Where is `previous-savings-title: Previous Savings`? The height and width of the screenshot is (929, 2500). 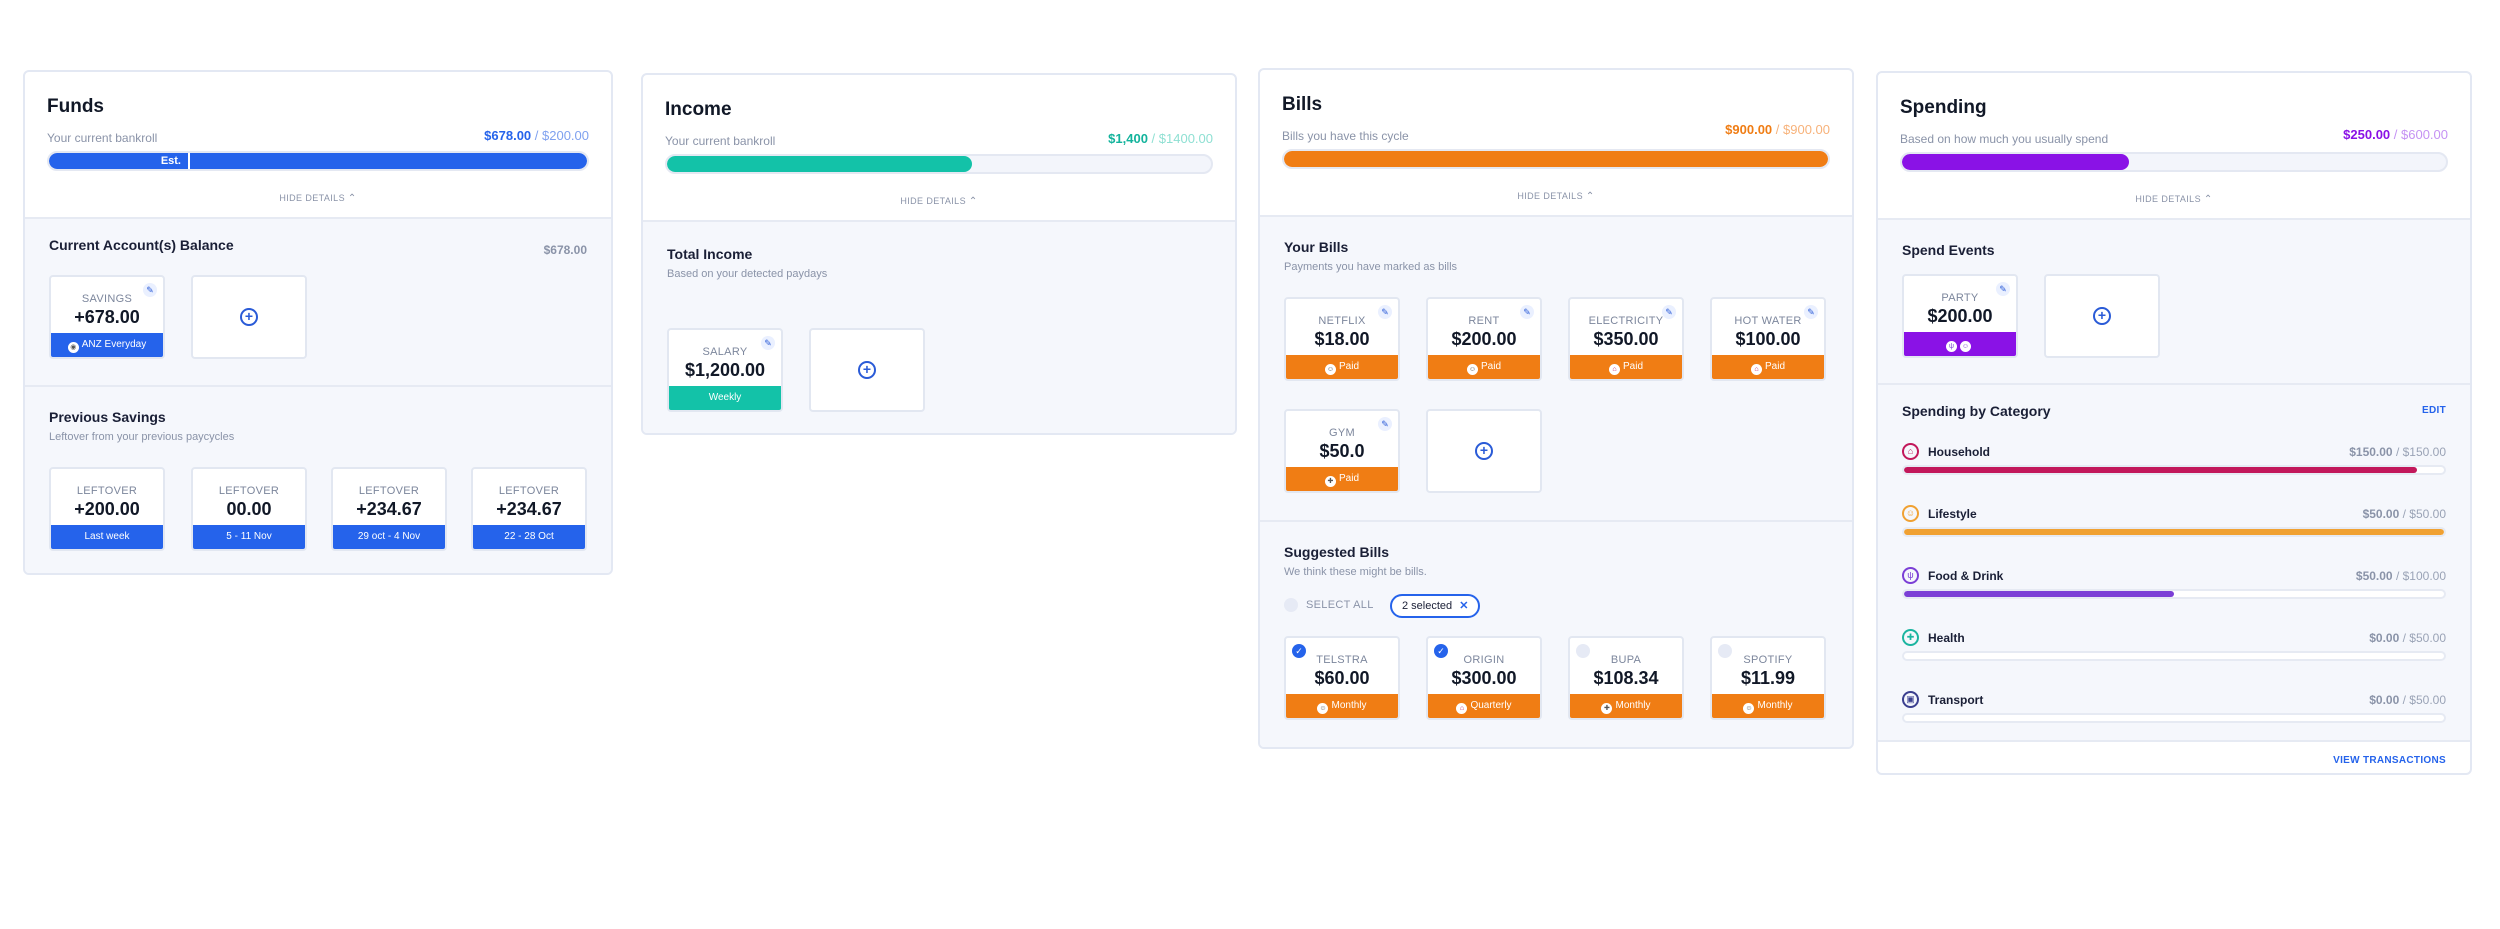
previous-savings-title: Previous Savings is located at coordinates (107, 417).